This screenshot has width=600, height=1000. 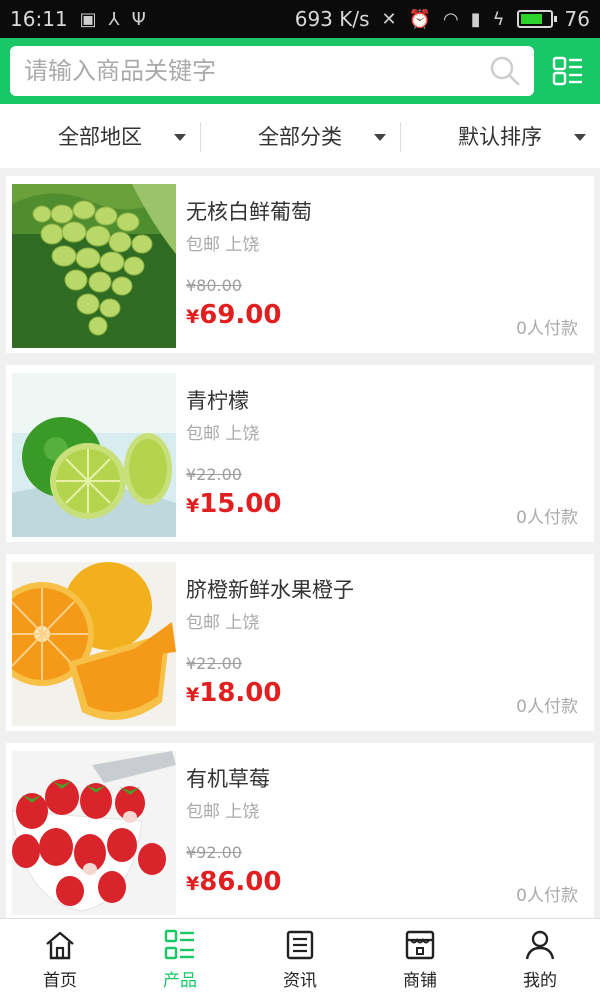 What do you see at coordinates (60, 945) in the screenshot?
I see `home-icon` at bounding box center [60, 945].